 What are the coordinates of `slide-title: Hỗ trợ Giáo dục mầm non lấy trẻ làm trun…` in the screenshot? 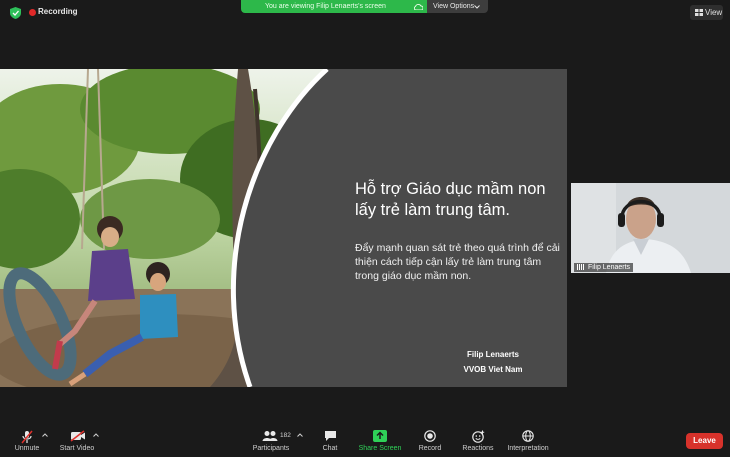 It's located at (450, 199).